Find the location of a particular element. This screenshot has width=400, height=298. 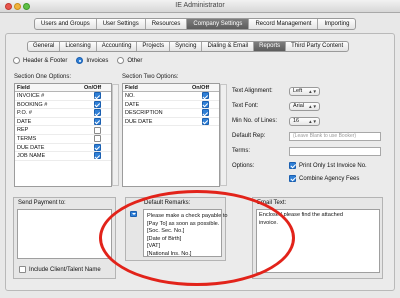

option-label: Combine Agency Fees is located at coordinates (329, 178).